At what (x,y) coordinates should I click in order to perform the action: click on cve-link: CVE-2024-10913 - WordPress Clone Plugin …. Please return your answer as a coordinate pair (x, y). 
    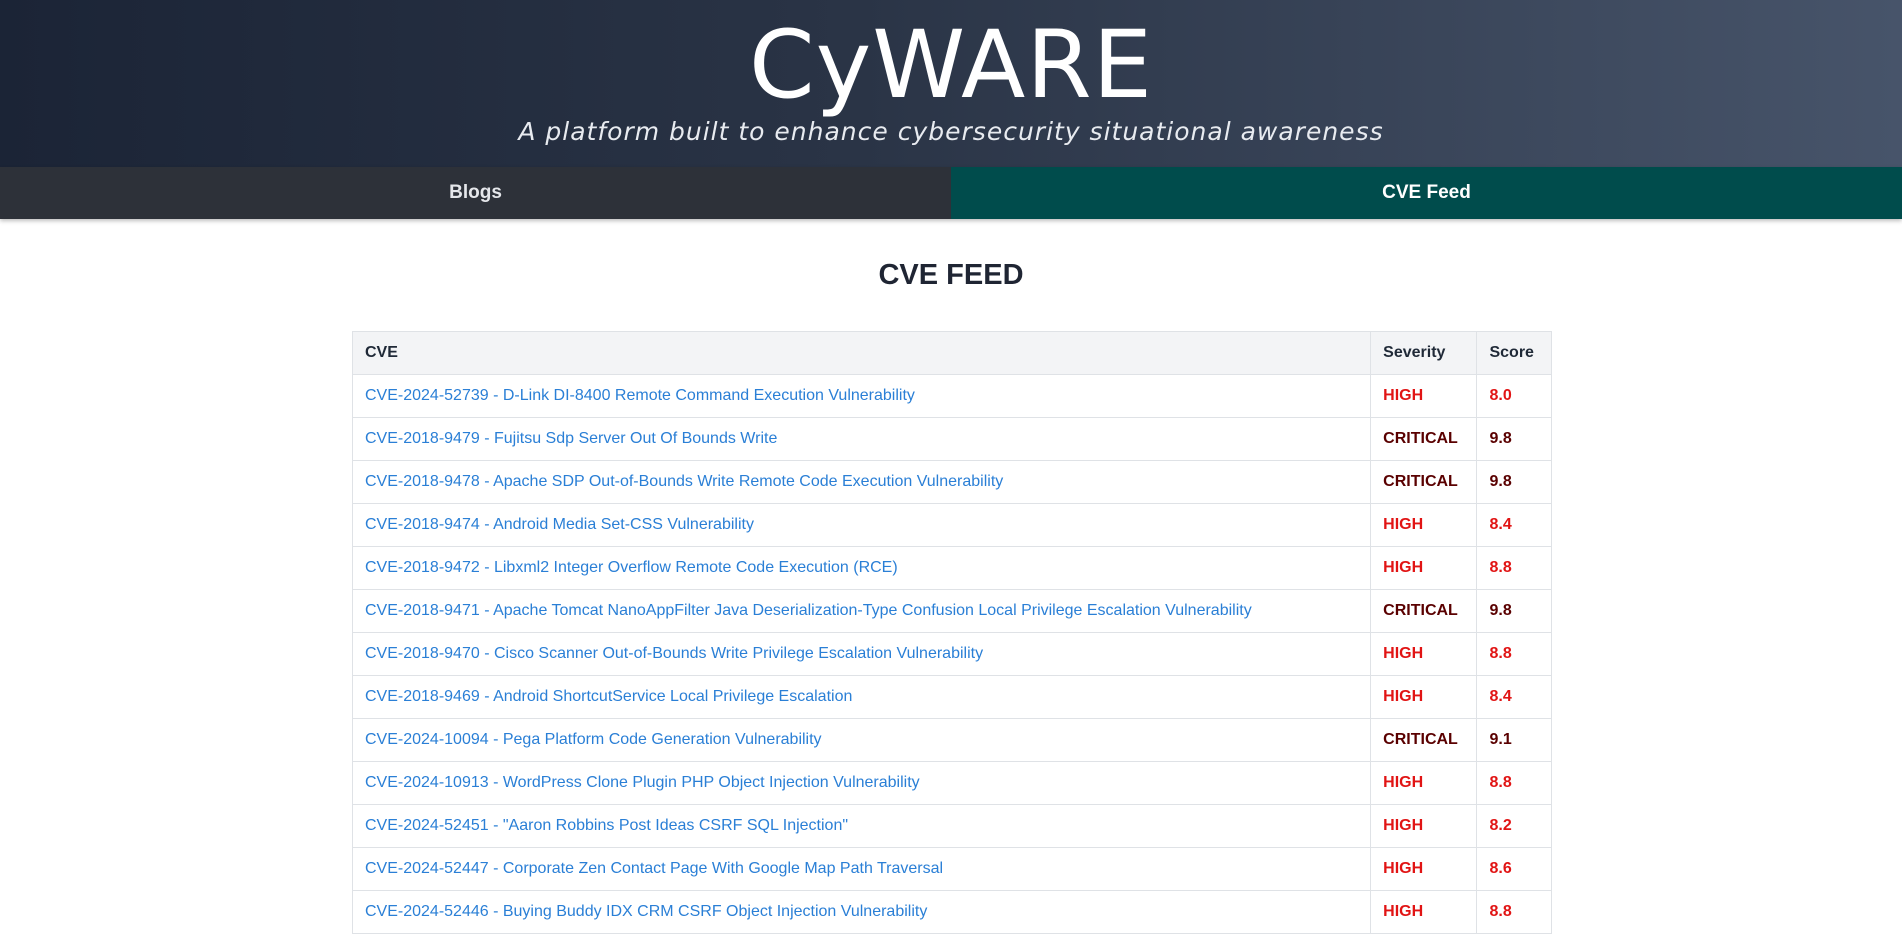
    Looking at the image, I should click on (642, 782).